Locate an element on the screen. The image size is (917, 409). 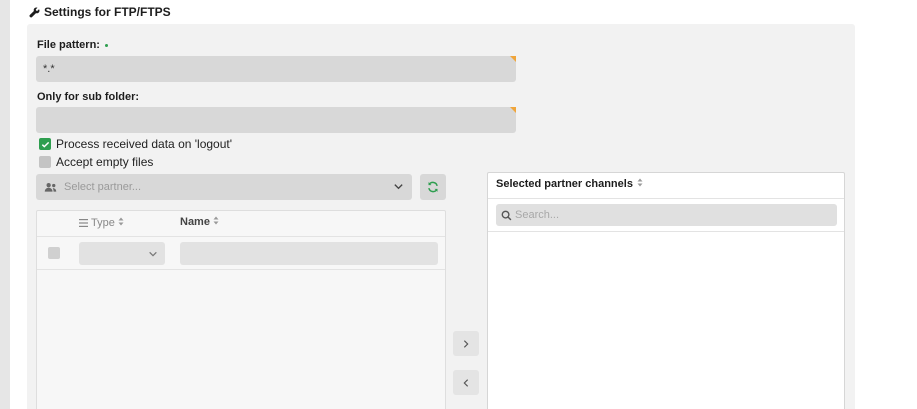
accept-empty-label: Accept empty files is located at coordinates (105, 162).